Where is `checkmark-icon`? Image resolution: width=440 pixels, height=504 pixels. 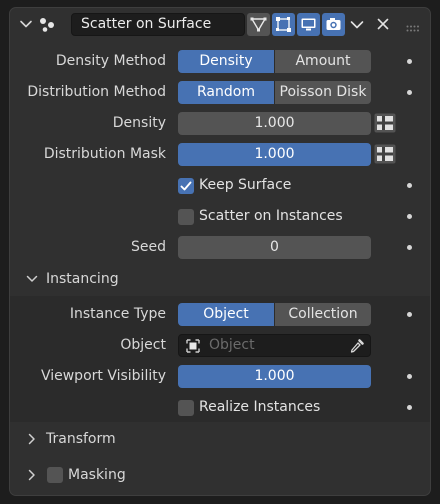
checkmark-icon is located at coordinates (186, 186).